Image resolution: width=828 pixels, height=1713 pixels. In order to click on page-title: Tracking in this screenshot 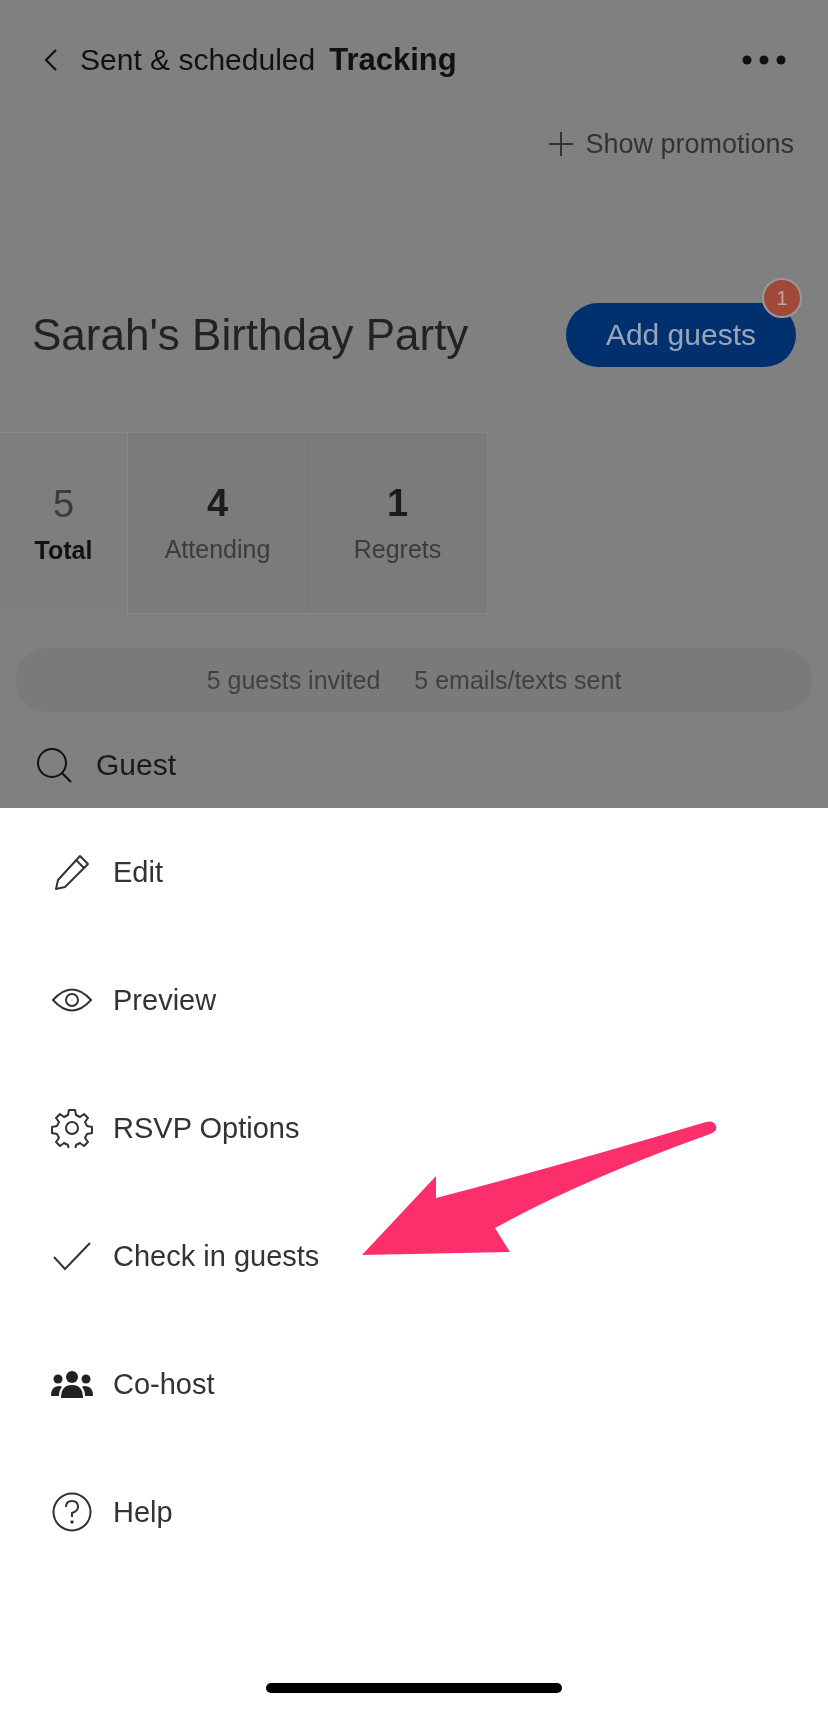, I will do `click(393, 60)`.